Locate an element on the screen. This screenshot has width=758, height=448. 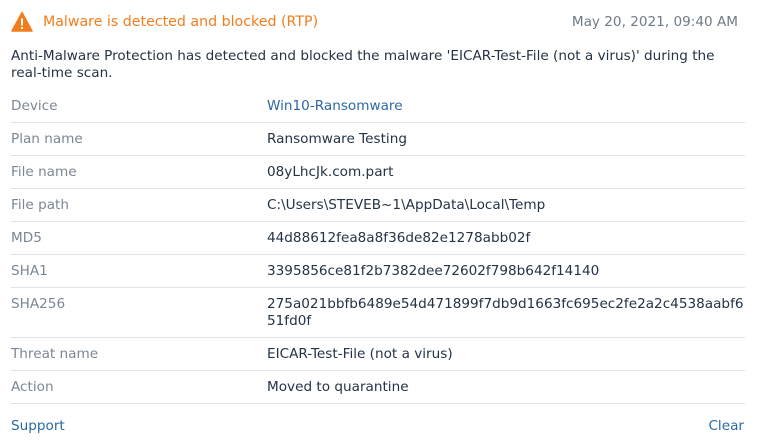
clear-button: Clear is located at coordinates (726, 426).